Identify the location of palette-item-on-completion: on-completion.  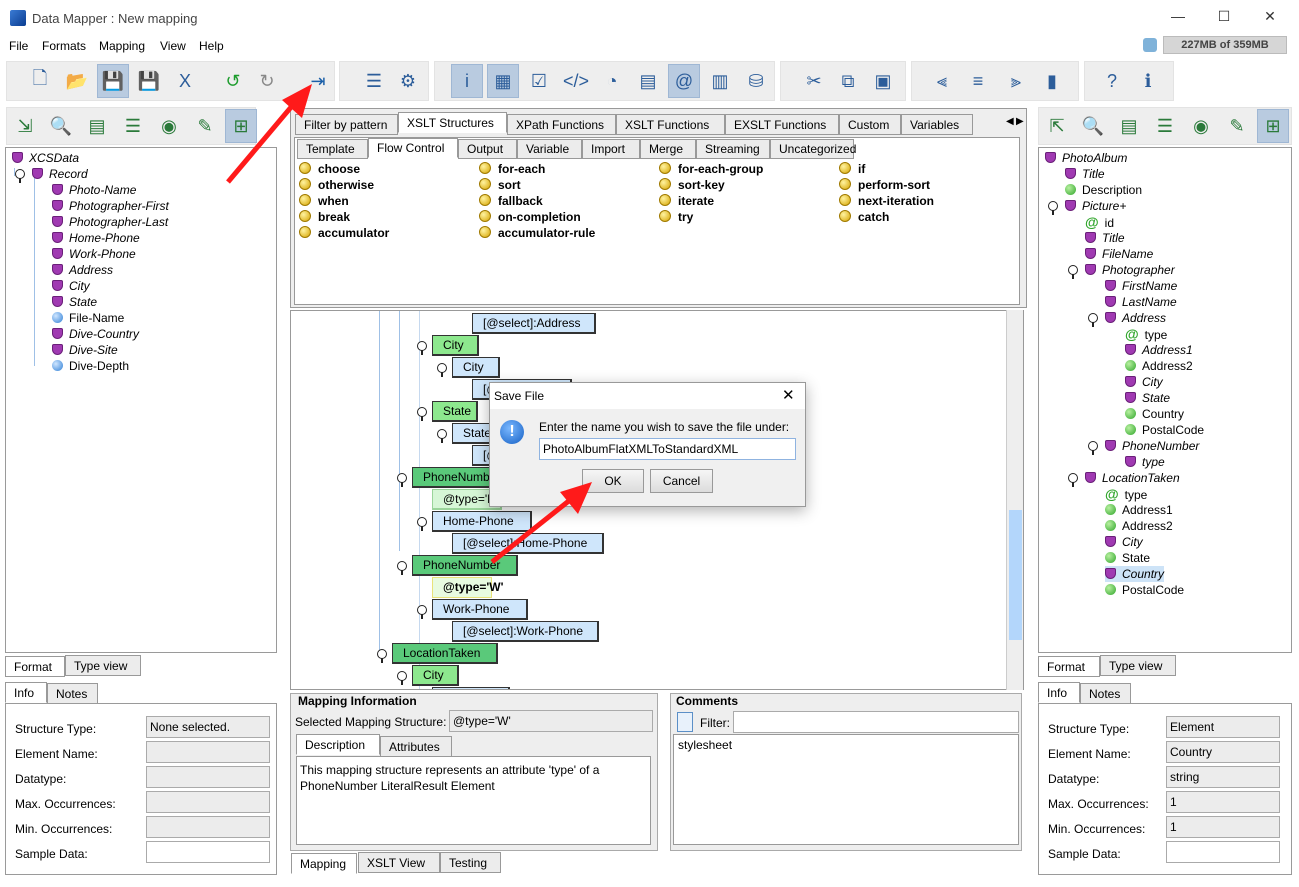
(530, 217).